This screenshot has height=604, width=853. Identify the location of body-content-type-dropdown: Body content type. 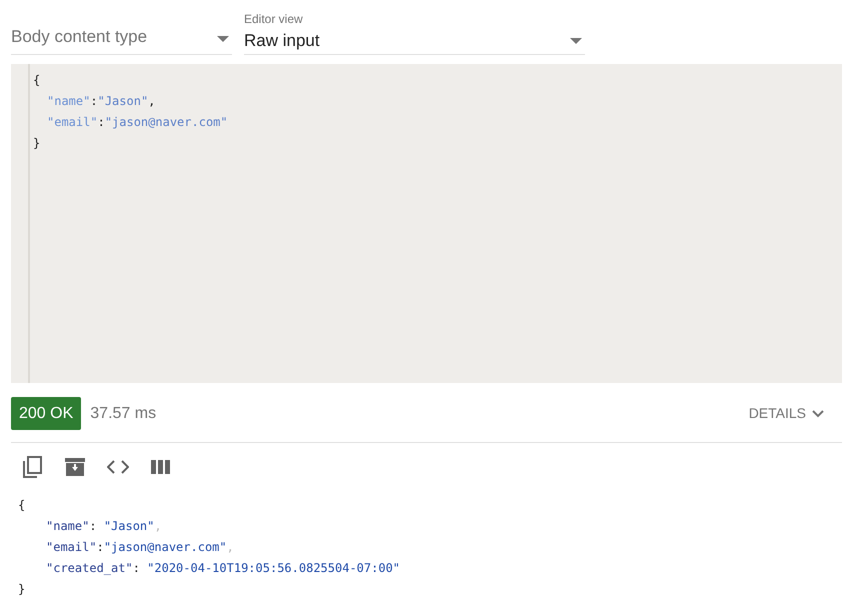
(121, 32).